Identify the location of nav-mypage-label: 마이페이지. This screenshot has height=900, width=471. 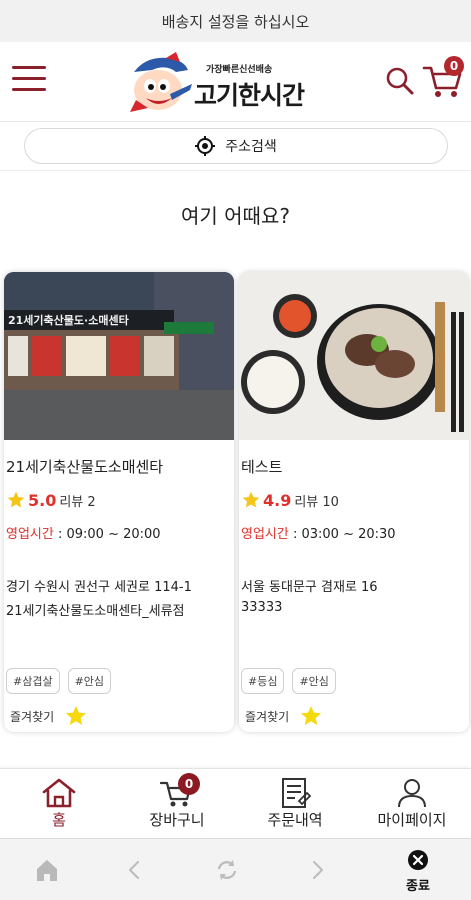
(412, 820).